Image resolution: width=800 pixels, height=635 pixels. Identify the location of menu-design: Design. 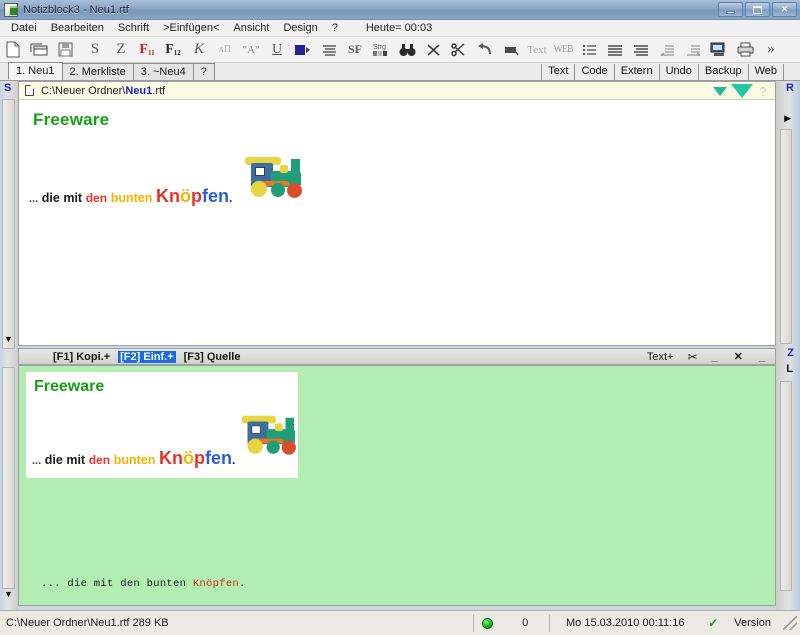
(300, 28).